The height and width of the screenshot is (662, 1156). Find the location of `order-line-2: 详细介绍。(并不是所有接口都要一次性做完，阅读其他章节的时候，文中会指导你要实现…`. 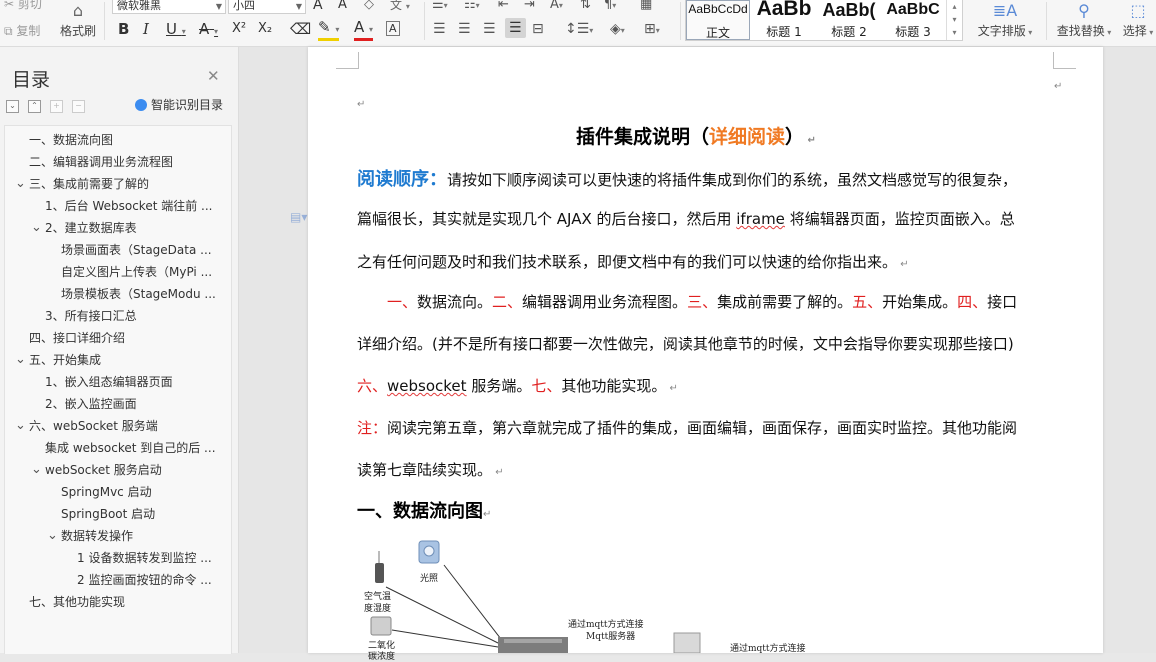

order-line-2: 详细介绍。(并不是所有接口都要一次性做完，阅读其他章节的时候，文中会指导你要实现… is located at coordinates (685, 344).